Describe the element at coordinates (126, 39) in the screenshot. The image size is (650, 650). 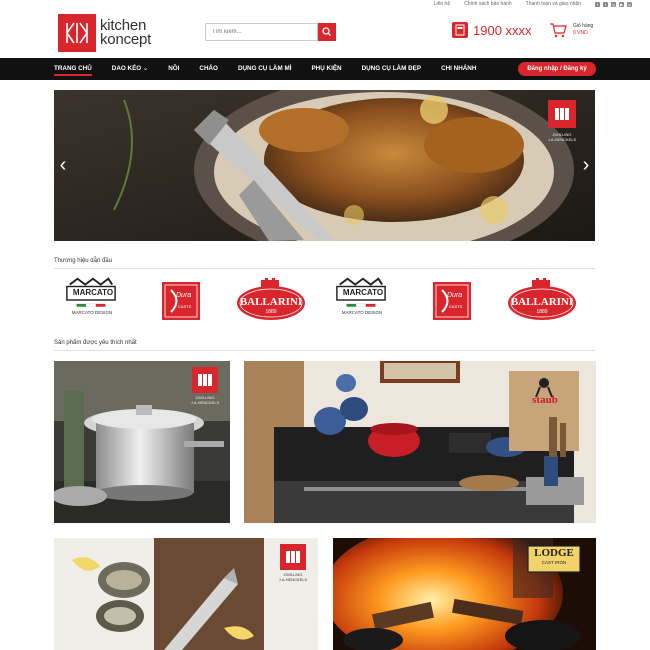
I see `logo-line-2: koncept` at that location.